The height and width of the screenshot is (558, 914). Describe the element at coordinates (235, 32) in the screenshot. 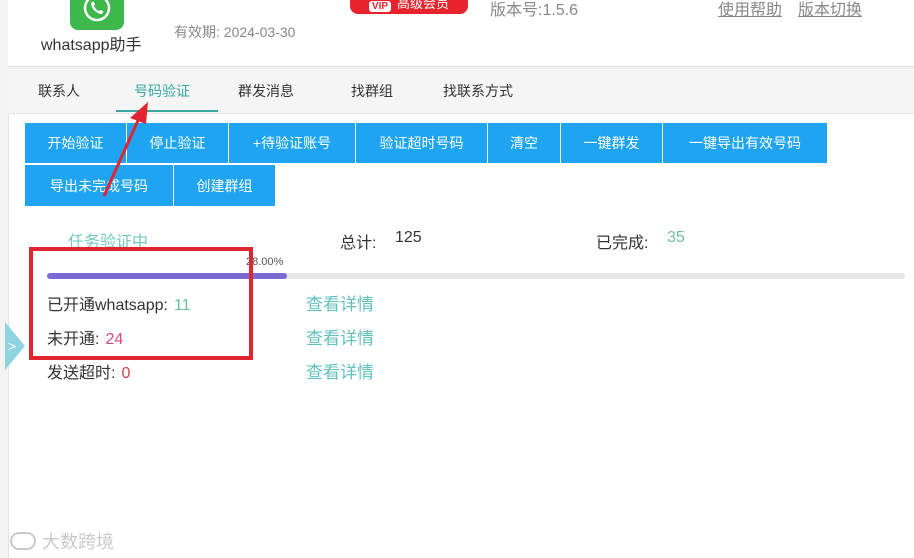

I see `expiry-date: 有效期: 2024-03-30` at that location.